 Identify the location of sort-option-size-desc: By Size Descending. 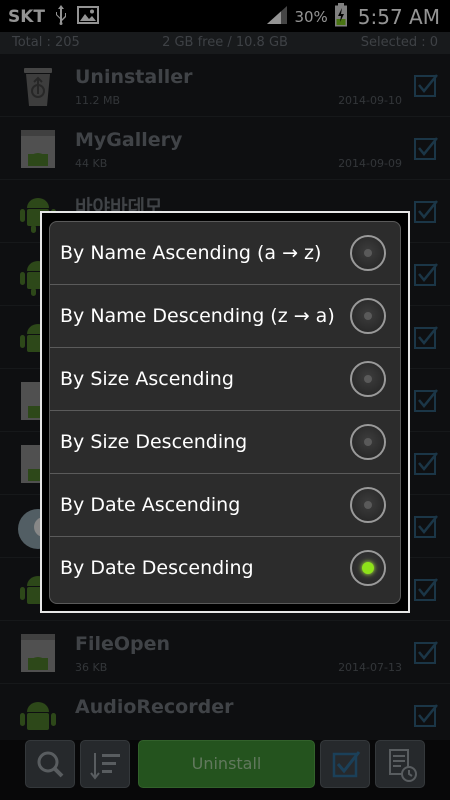
(225, 442).